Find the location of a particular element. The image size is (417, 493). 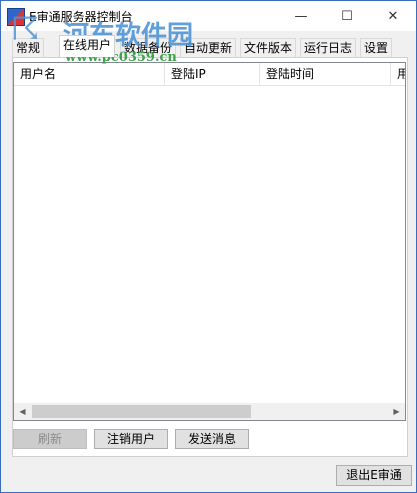

exit-button: 退出E审通 is located at coordinates (374, 475).